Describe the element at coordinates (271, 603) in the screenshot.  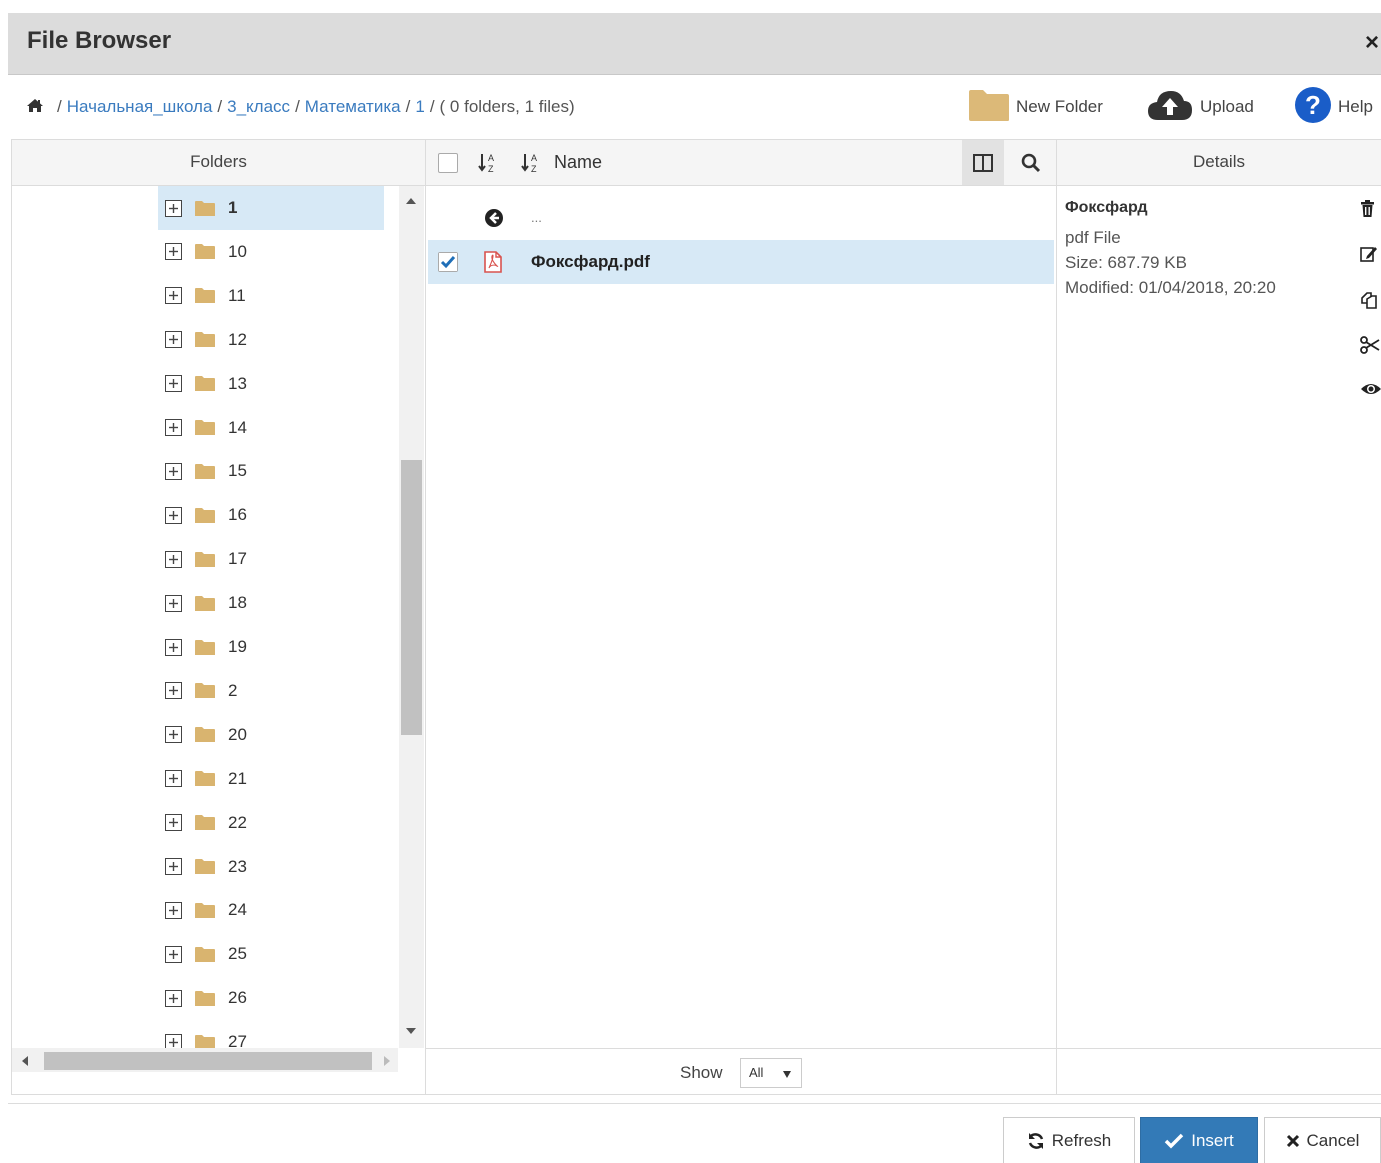
I see `folder-tree-item: 18` at that location.